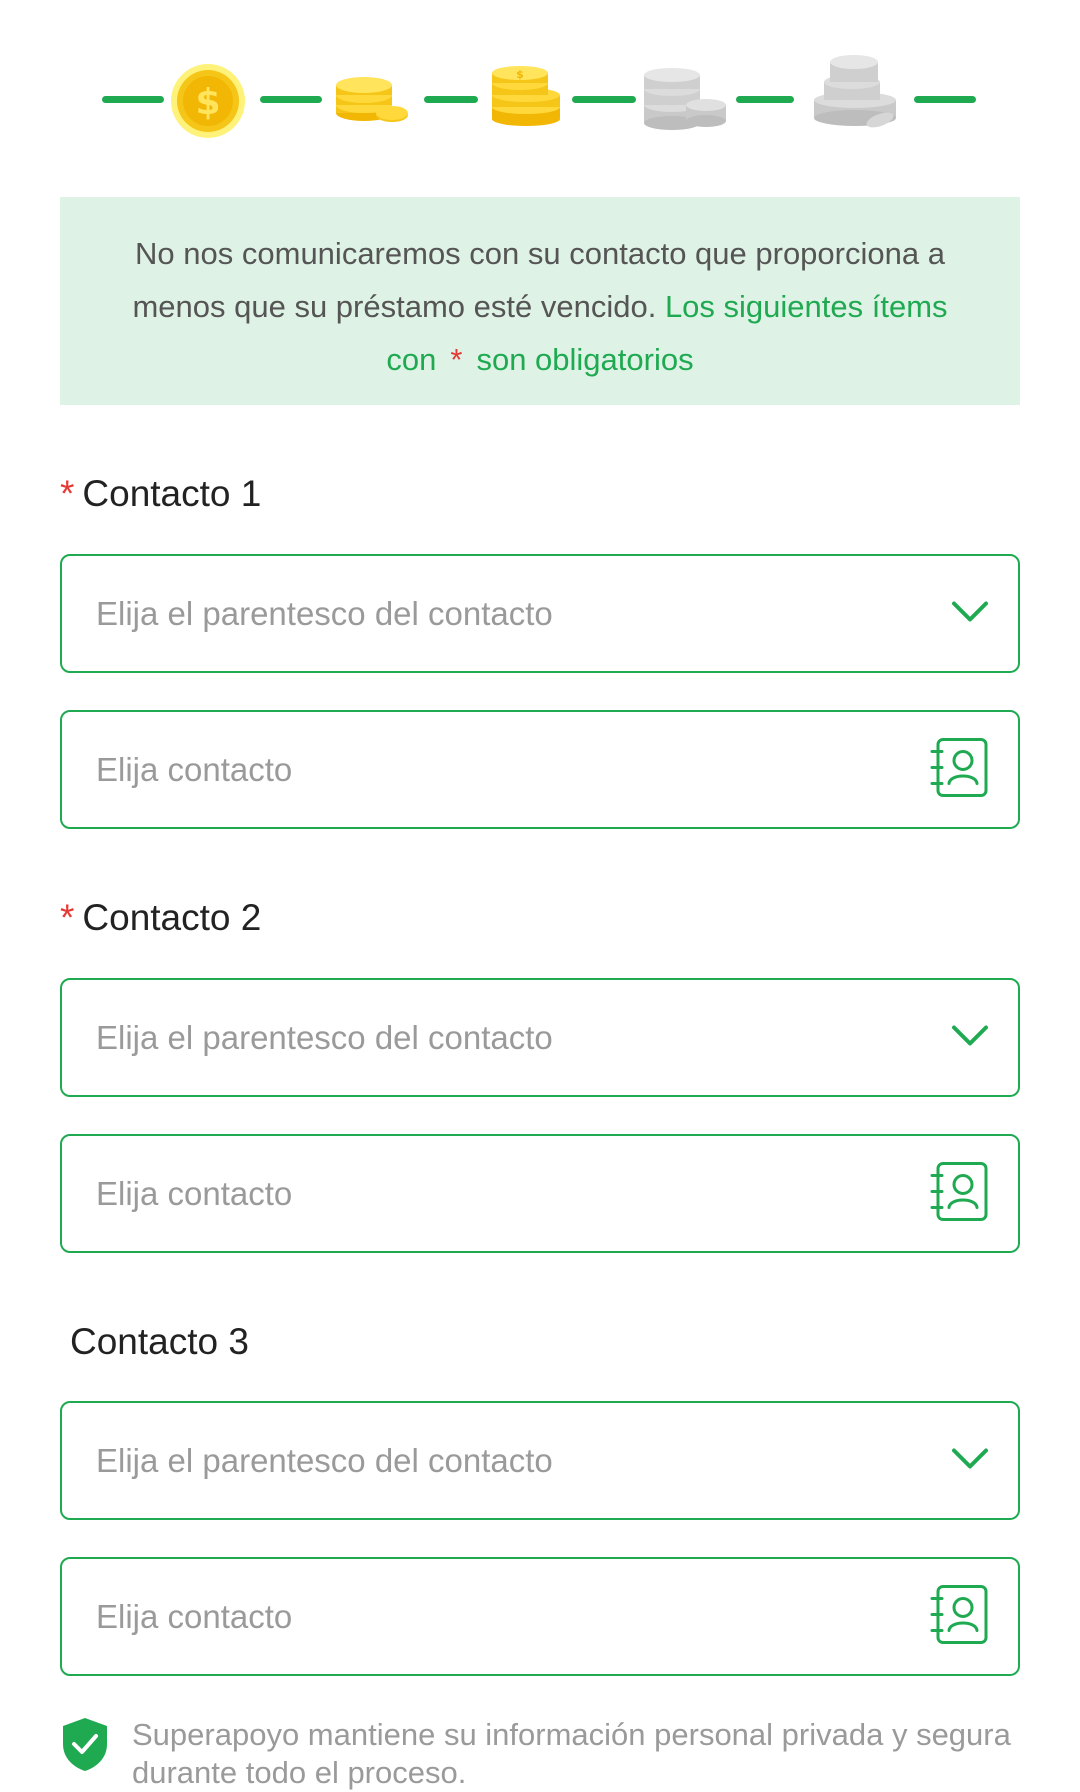  What do you see at coordinates (372, 101) in the screenshot?
I see `coin-stack-small-icon` at bounding box center [372, 101].